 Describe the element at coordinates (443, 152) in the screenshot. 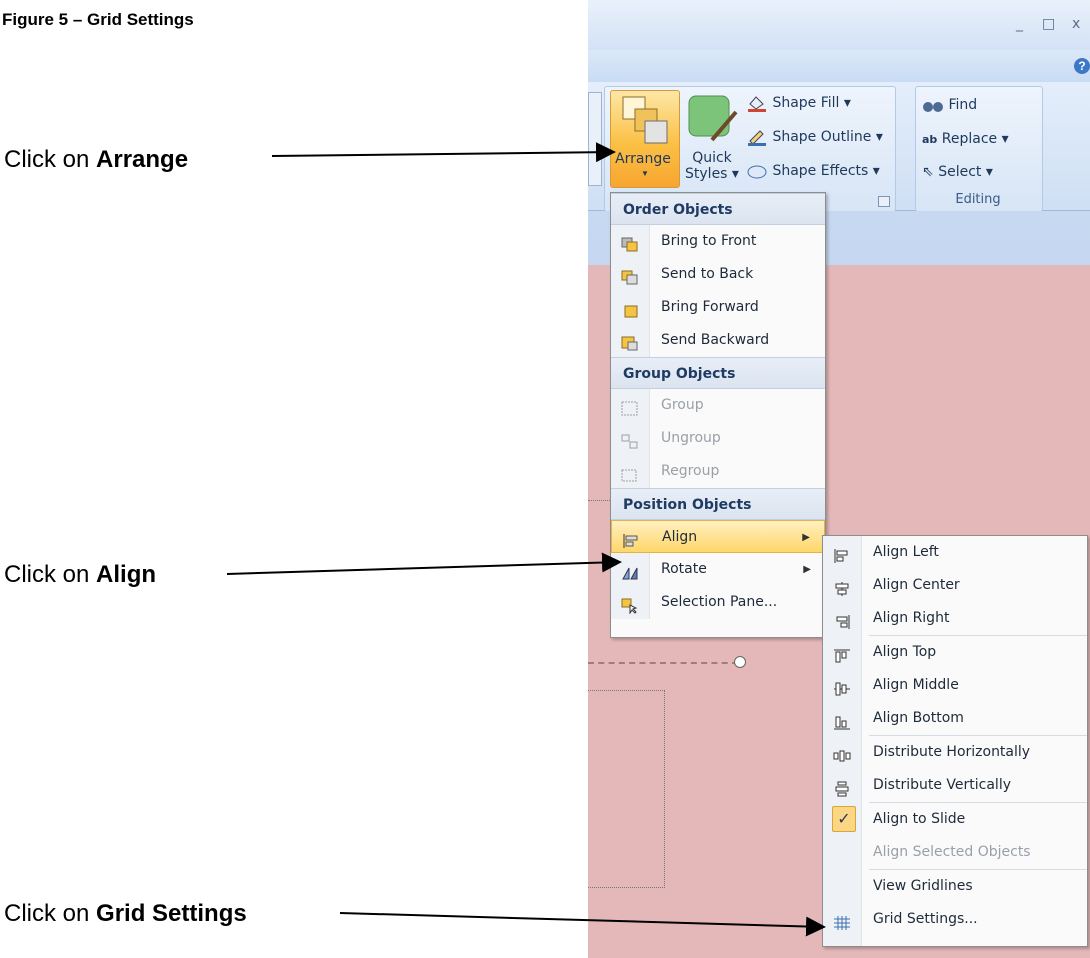

I see `arrow-to-arrange` at that location.